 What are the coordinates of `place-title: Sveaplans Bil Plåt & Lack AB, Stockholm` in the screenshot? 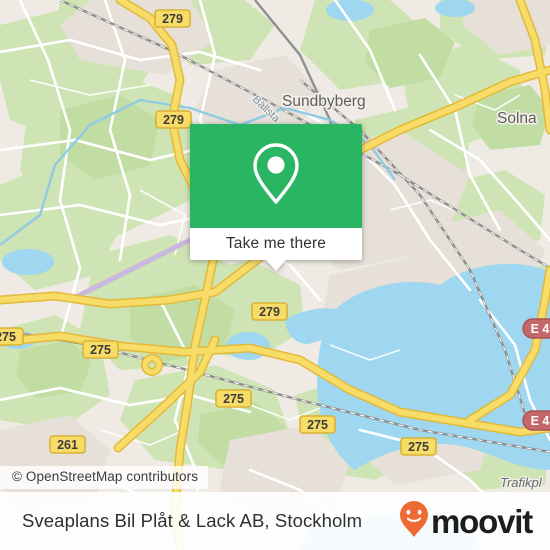 It's located at (192, 520).